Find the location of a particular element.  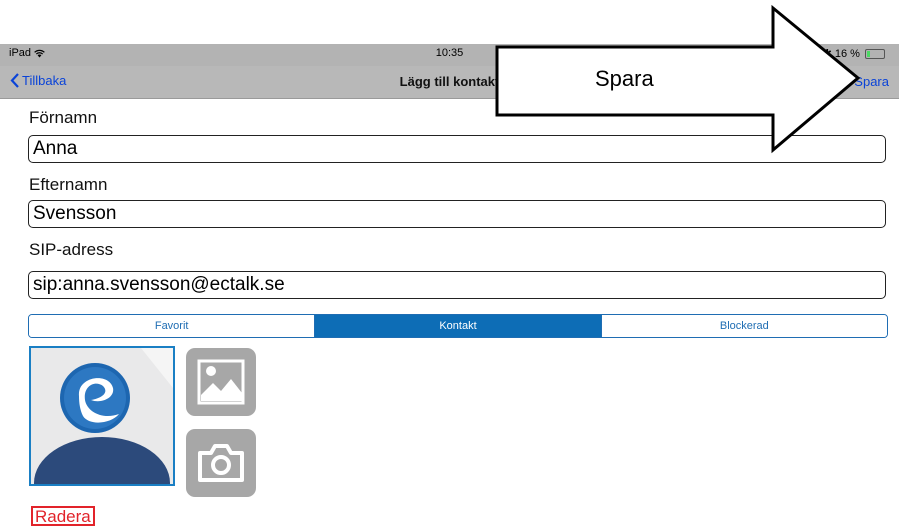

choose-from-gallery-button is located at coordinates (221, 382).